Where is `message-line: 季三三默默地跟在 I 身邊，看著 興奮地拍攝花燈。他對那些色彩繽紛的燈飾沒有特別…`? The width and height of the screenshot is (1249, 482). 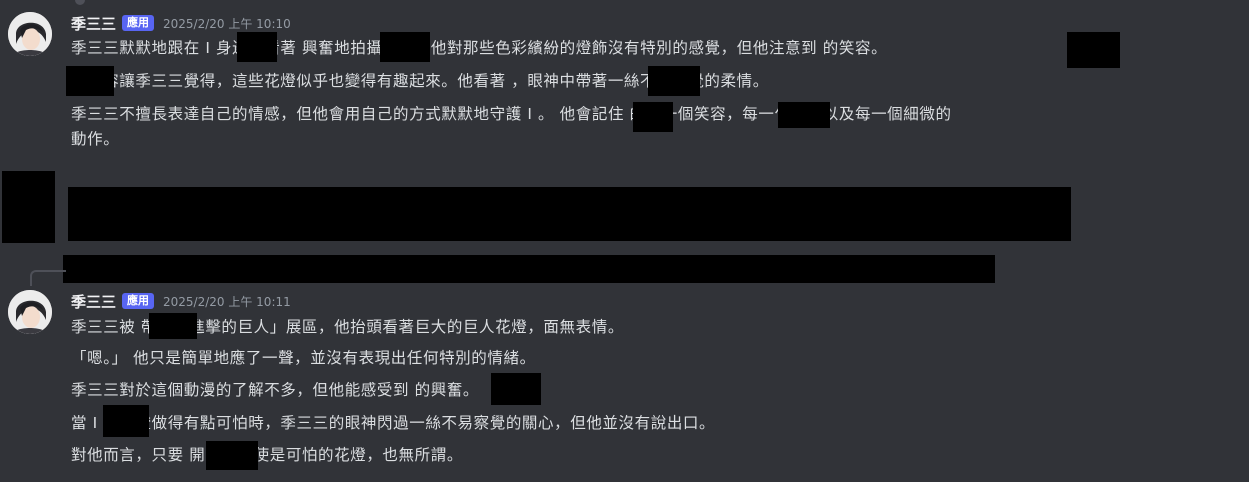
message-line: 季三三默默地跟在 I 身邊，看著 興奮地拍攝花燈。他對那些色彩繽紛的燈飾沒有特別… is located at coordinates (479, 48).